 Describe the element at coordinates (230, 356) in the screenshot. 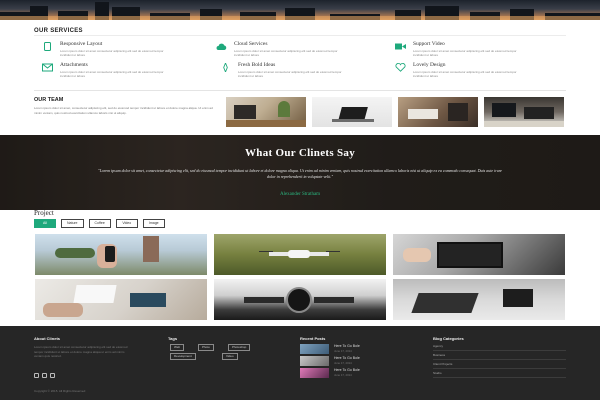

I see `tag-link: Video` at that location.